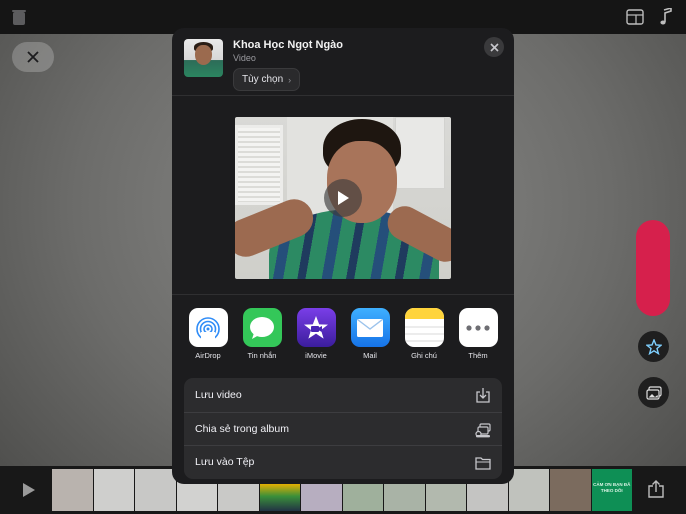 This screenshot has height=514, width=686. Describe the element at coordinates (263, 79) in the screenshot. I see `options-label: Tùy chọn` at that location.